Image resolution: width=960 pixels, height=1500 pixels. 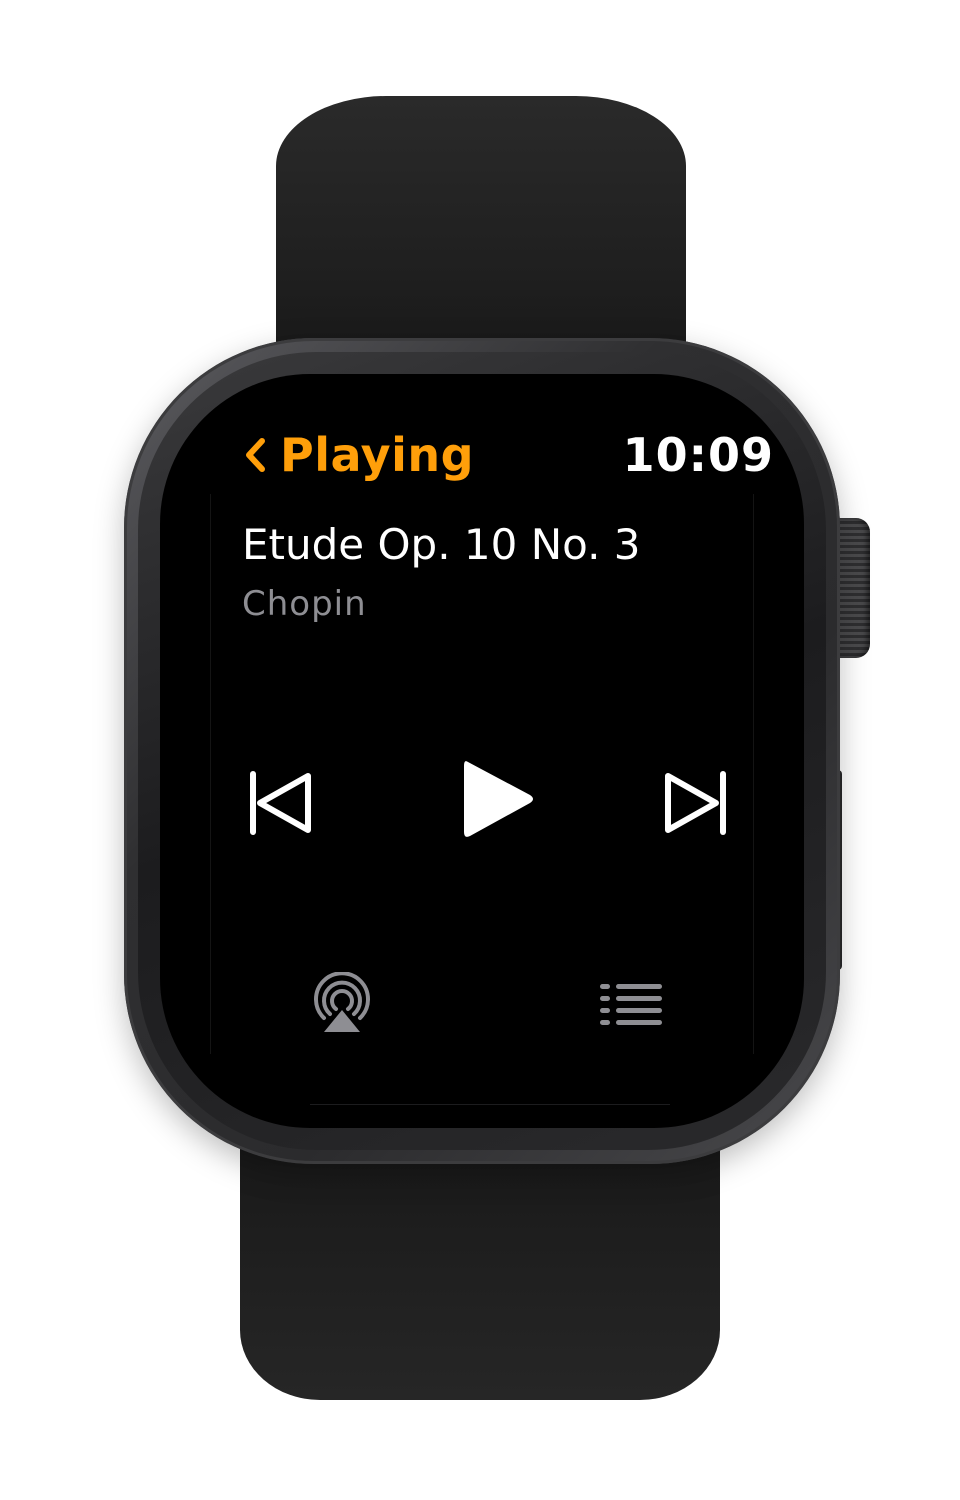 I want to click on skip-back-icon, so click(x=281, y=803).